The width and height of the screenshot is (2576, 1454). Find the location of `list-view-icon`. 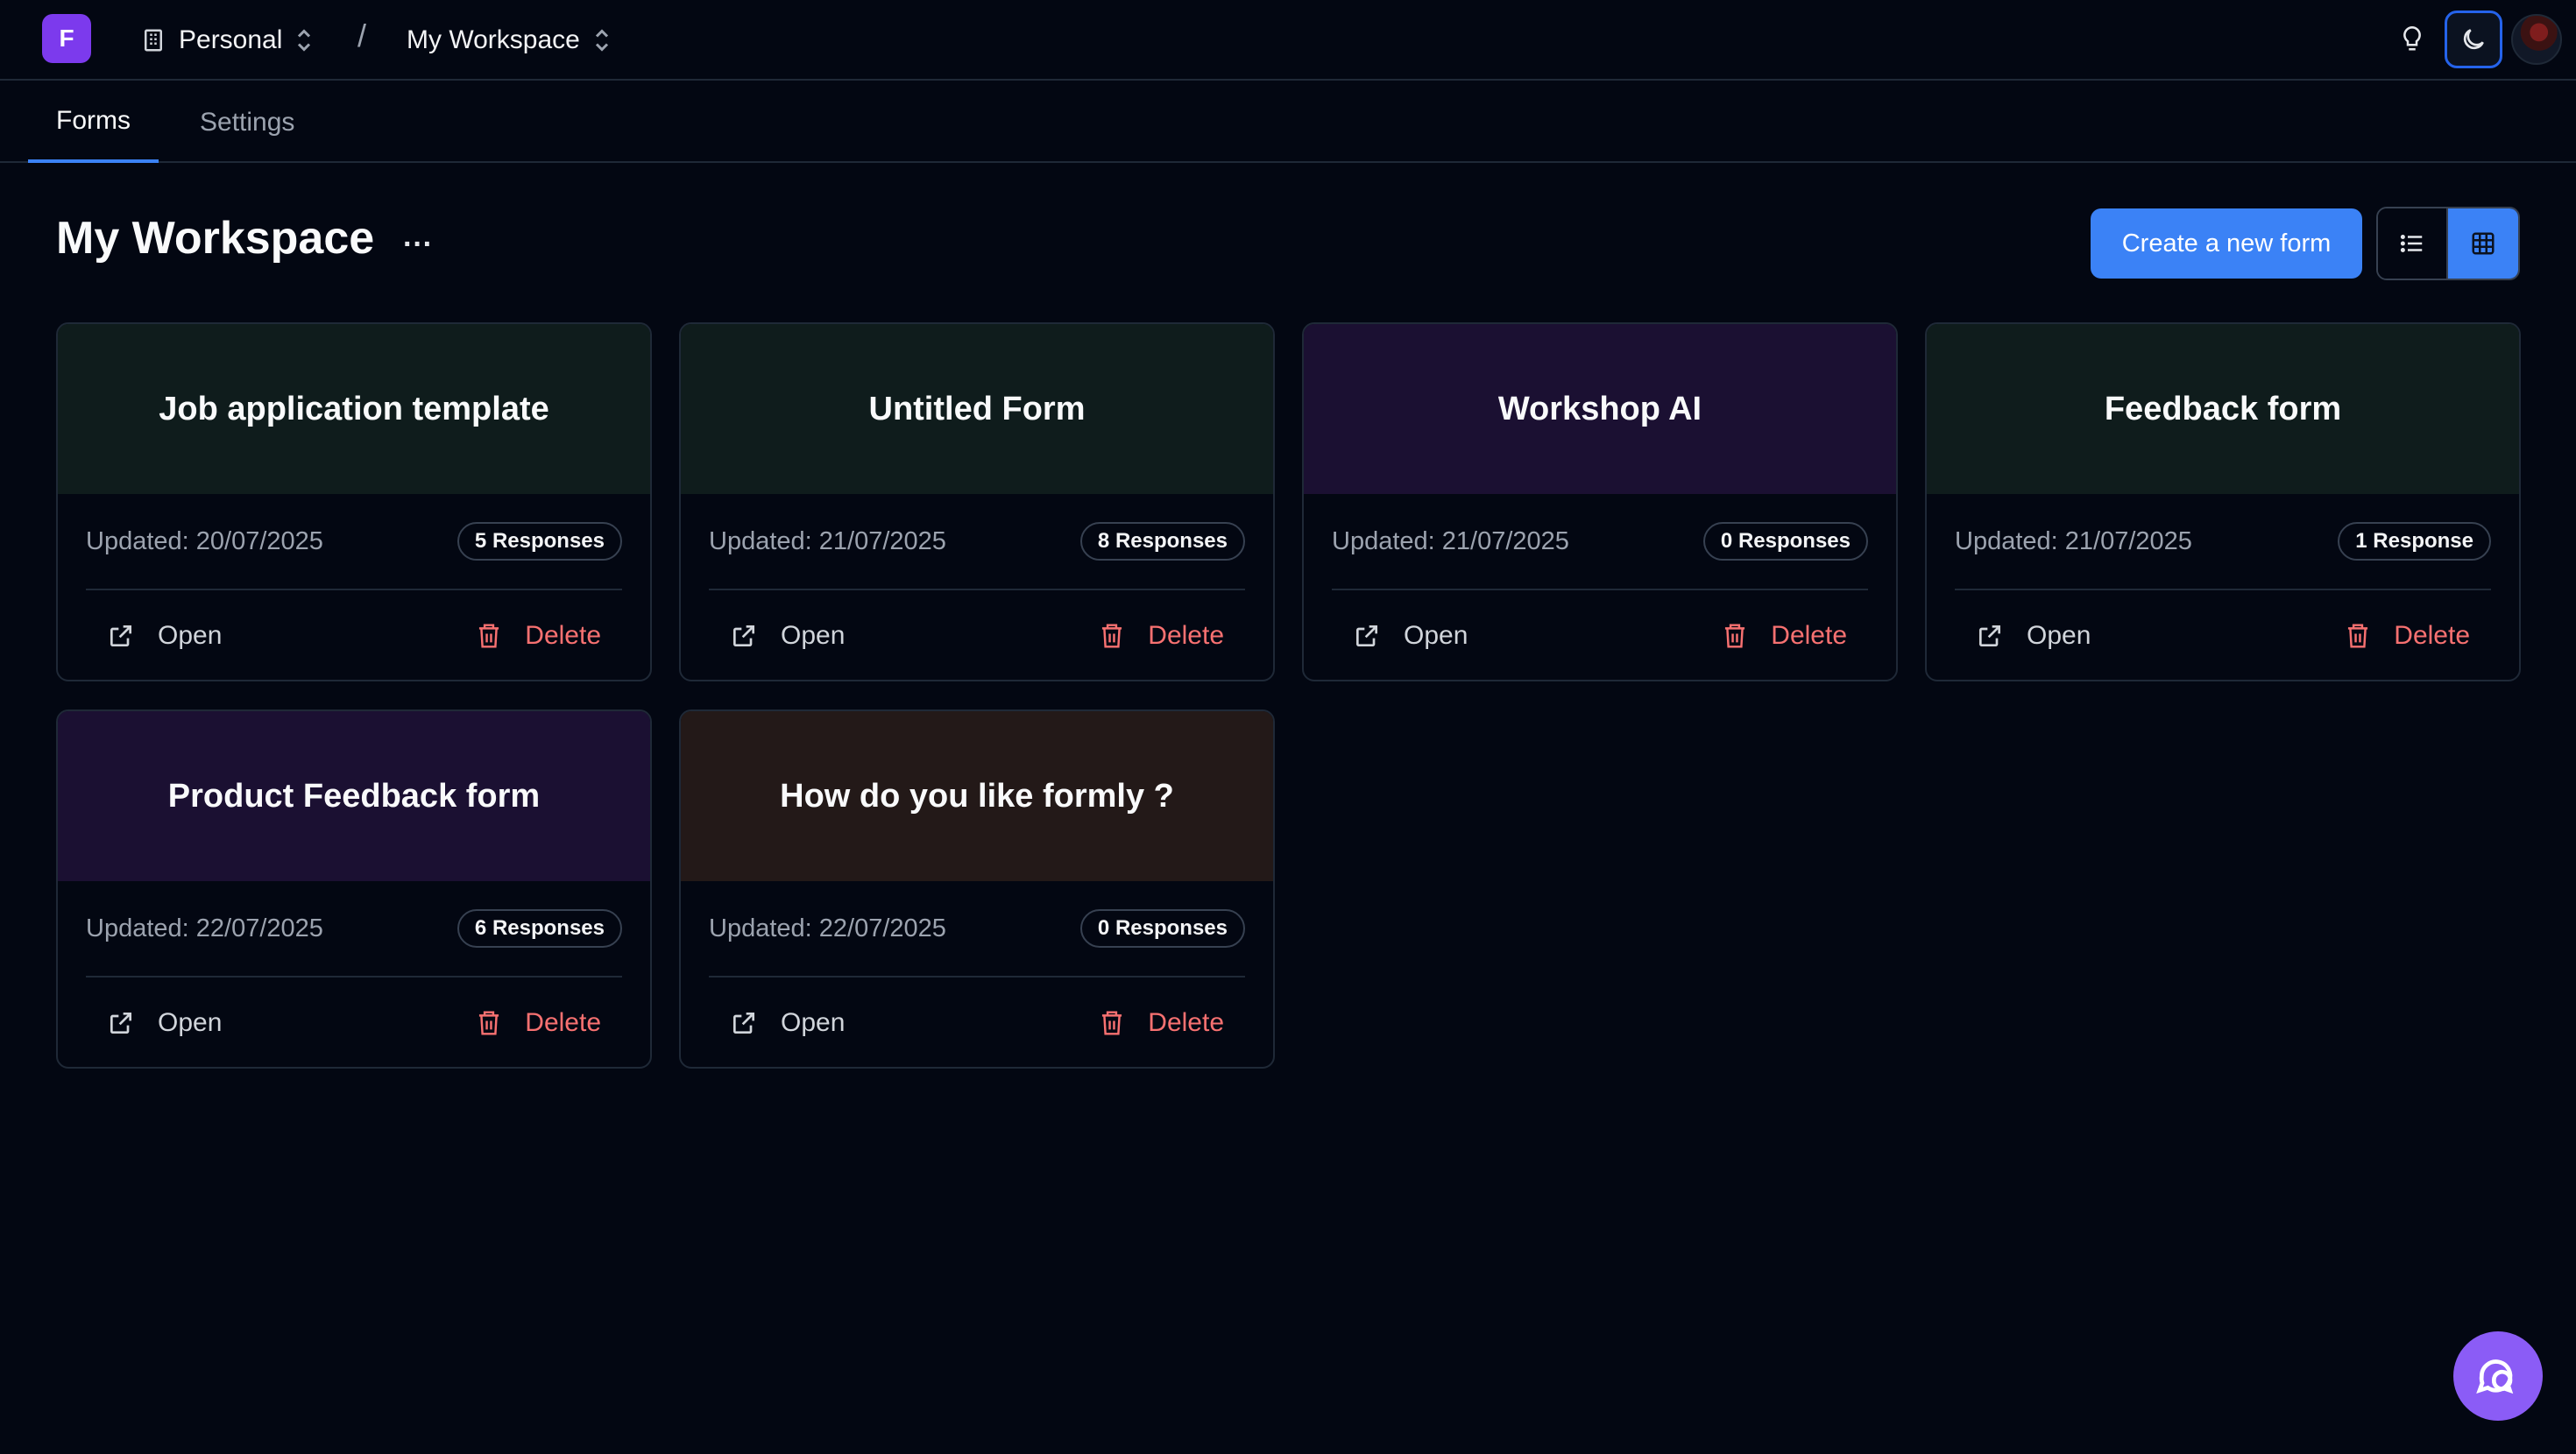

list-view-icon is located at coordinates (2411, 243).